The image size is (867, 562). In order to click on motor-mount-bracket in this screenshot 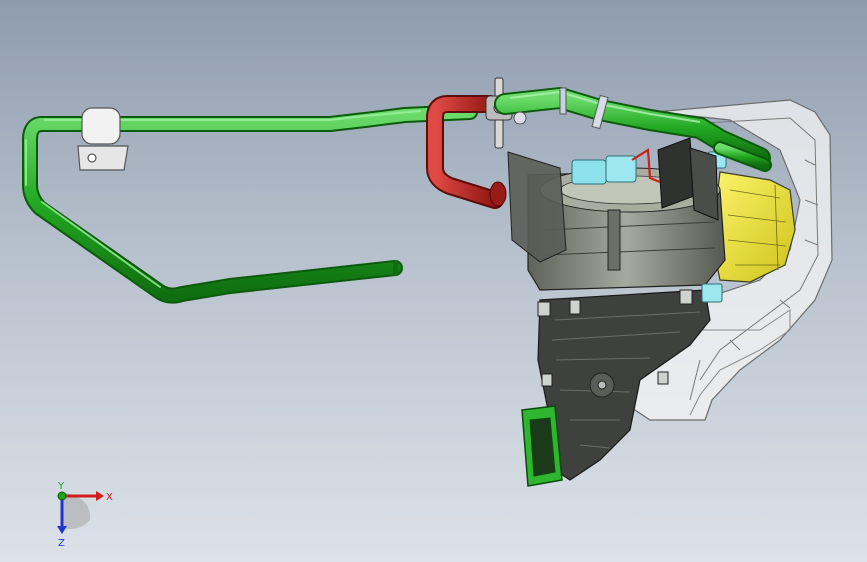, I will do `click(537, 207)`.